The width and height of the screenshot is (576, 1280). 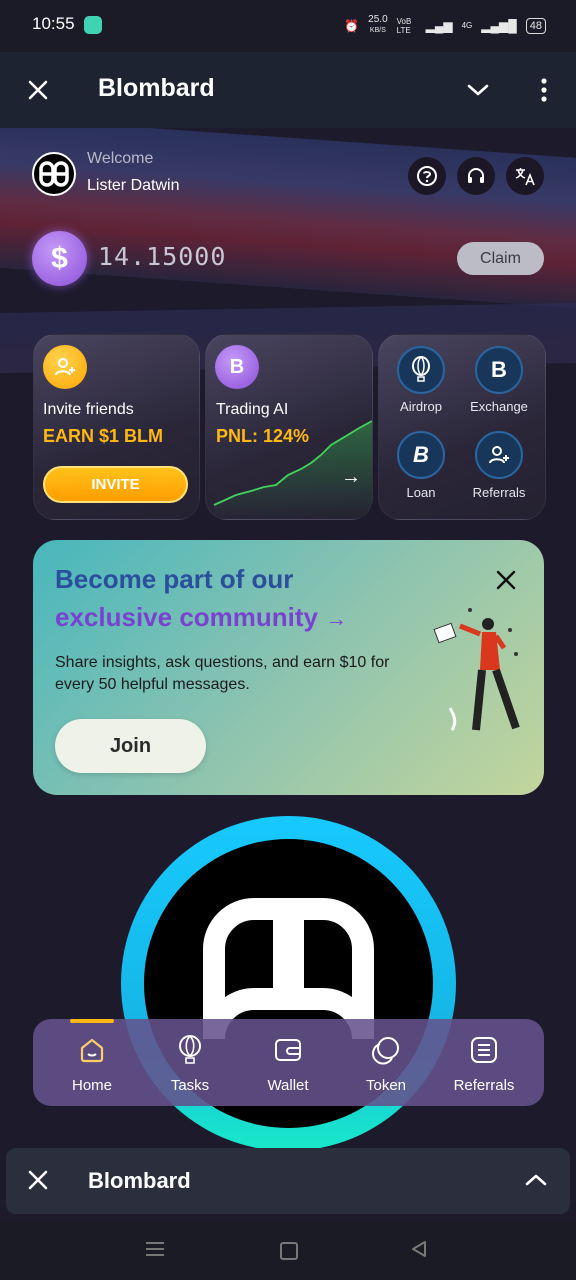 I want to click on chevron-down-icon, so click(x=478, y=90).